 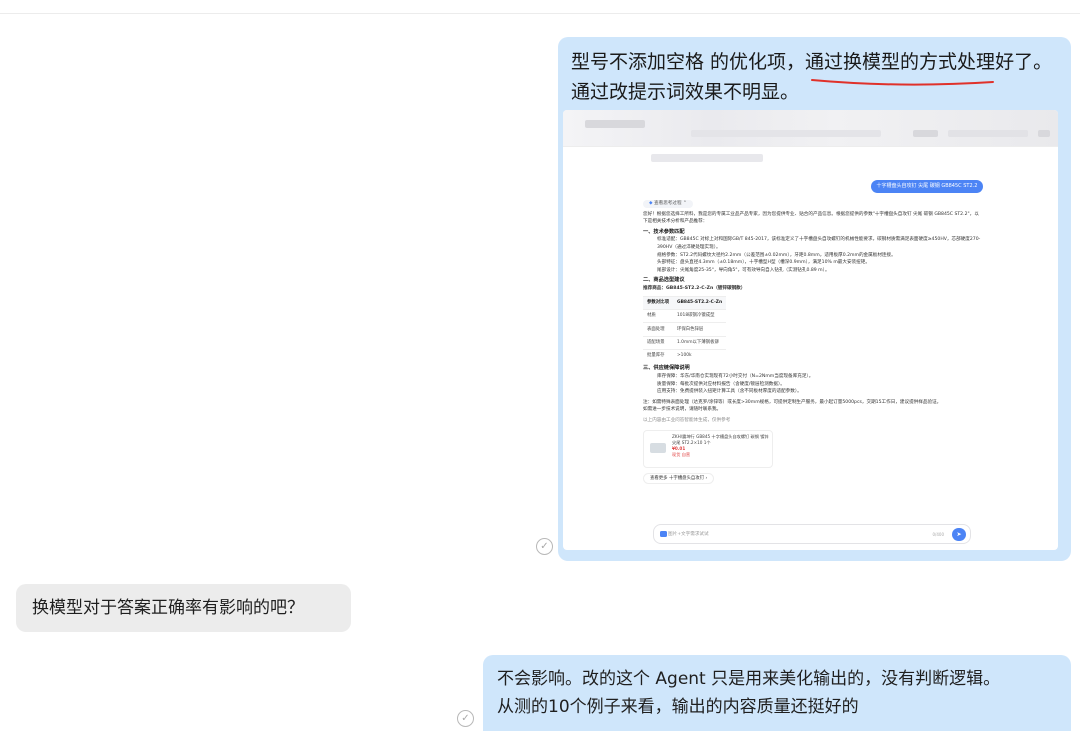 I want to click on message-text: 换模型对于答案正确率有影响的吧？, so click(x=168, y=608).